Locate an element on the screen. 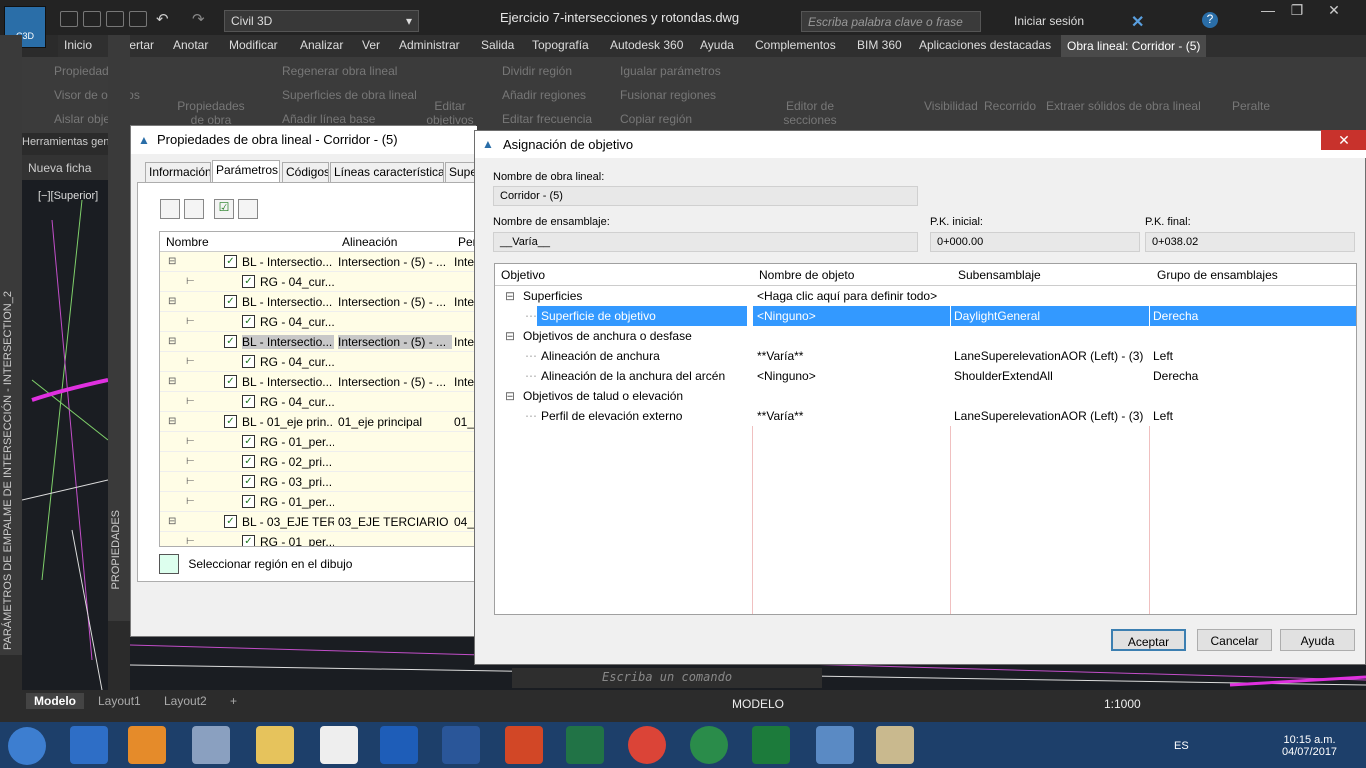 This screenshot has width=1366, height=768. start-button is located at coordinates (27, 746).